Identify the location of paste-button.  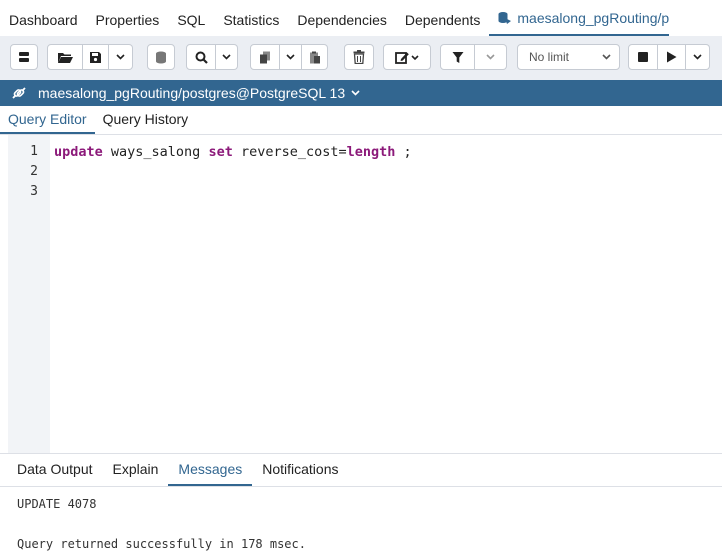
(315, 57).